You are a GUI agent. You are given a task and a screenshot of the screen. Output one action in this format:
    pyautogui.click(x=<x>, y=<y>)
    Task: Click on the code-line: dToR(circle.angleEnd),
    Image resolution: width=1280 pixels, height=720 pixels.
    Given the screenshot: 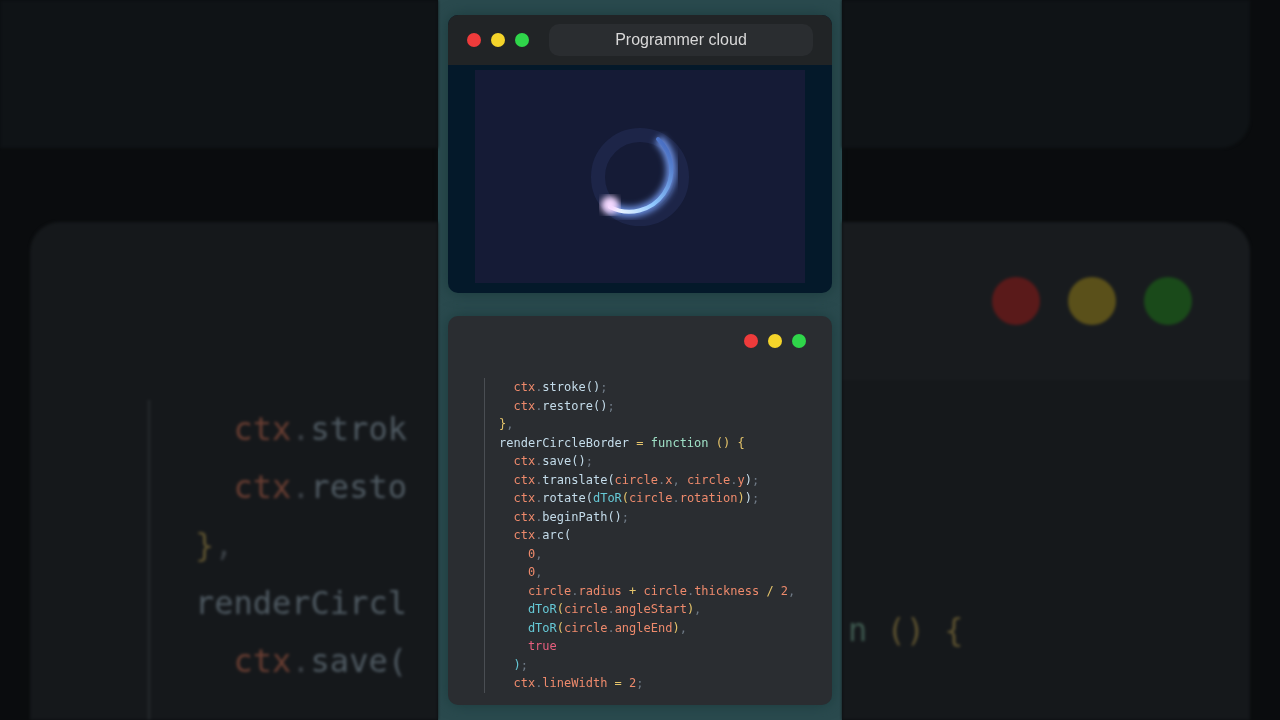 What is the action you would take?
    pyautogui.click(x=606, y=628)
    